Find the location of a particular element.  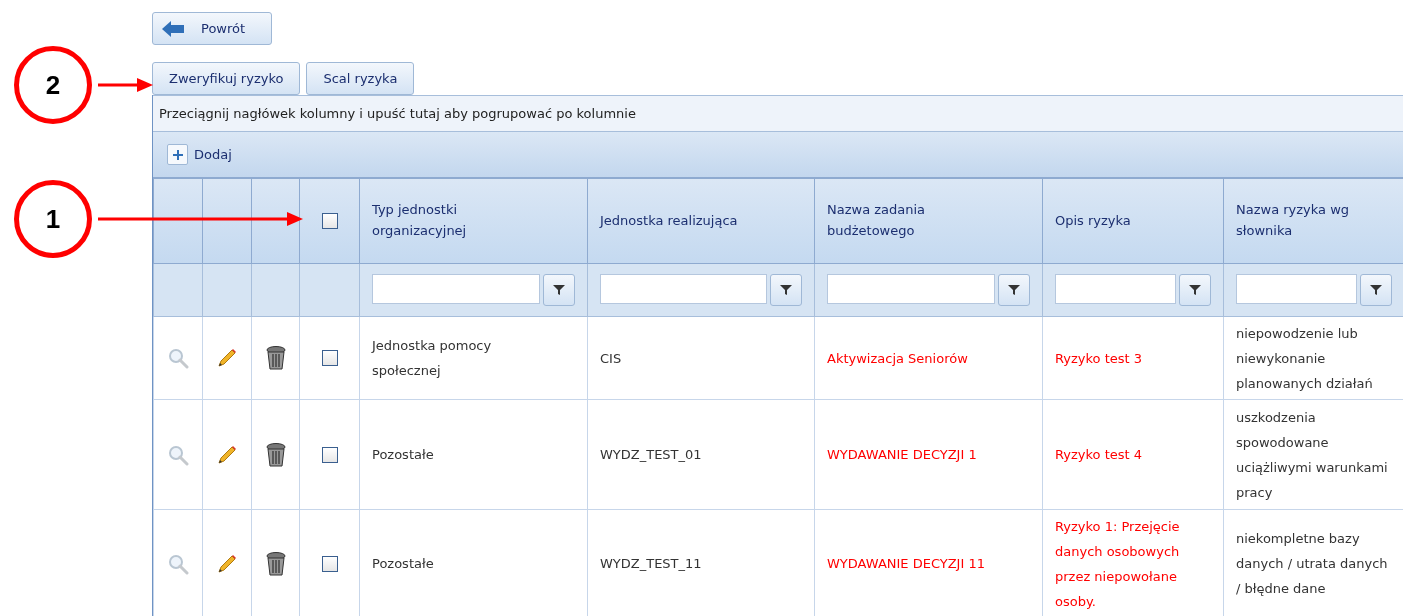

select-all-checkbox is located at coordinates (329, 221).